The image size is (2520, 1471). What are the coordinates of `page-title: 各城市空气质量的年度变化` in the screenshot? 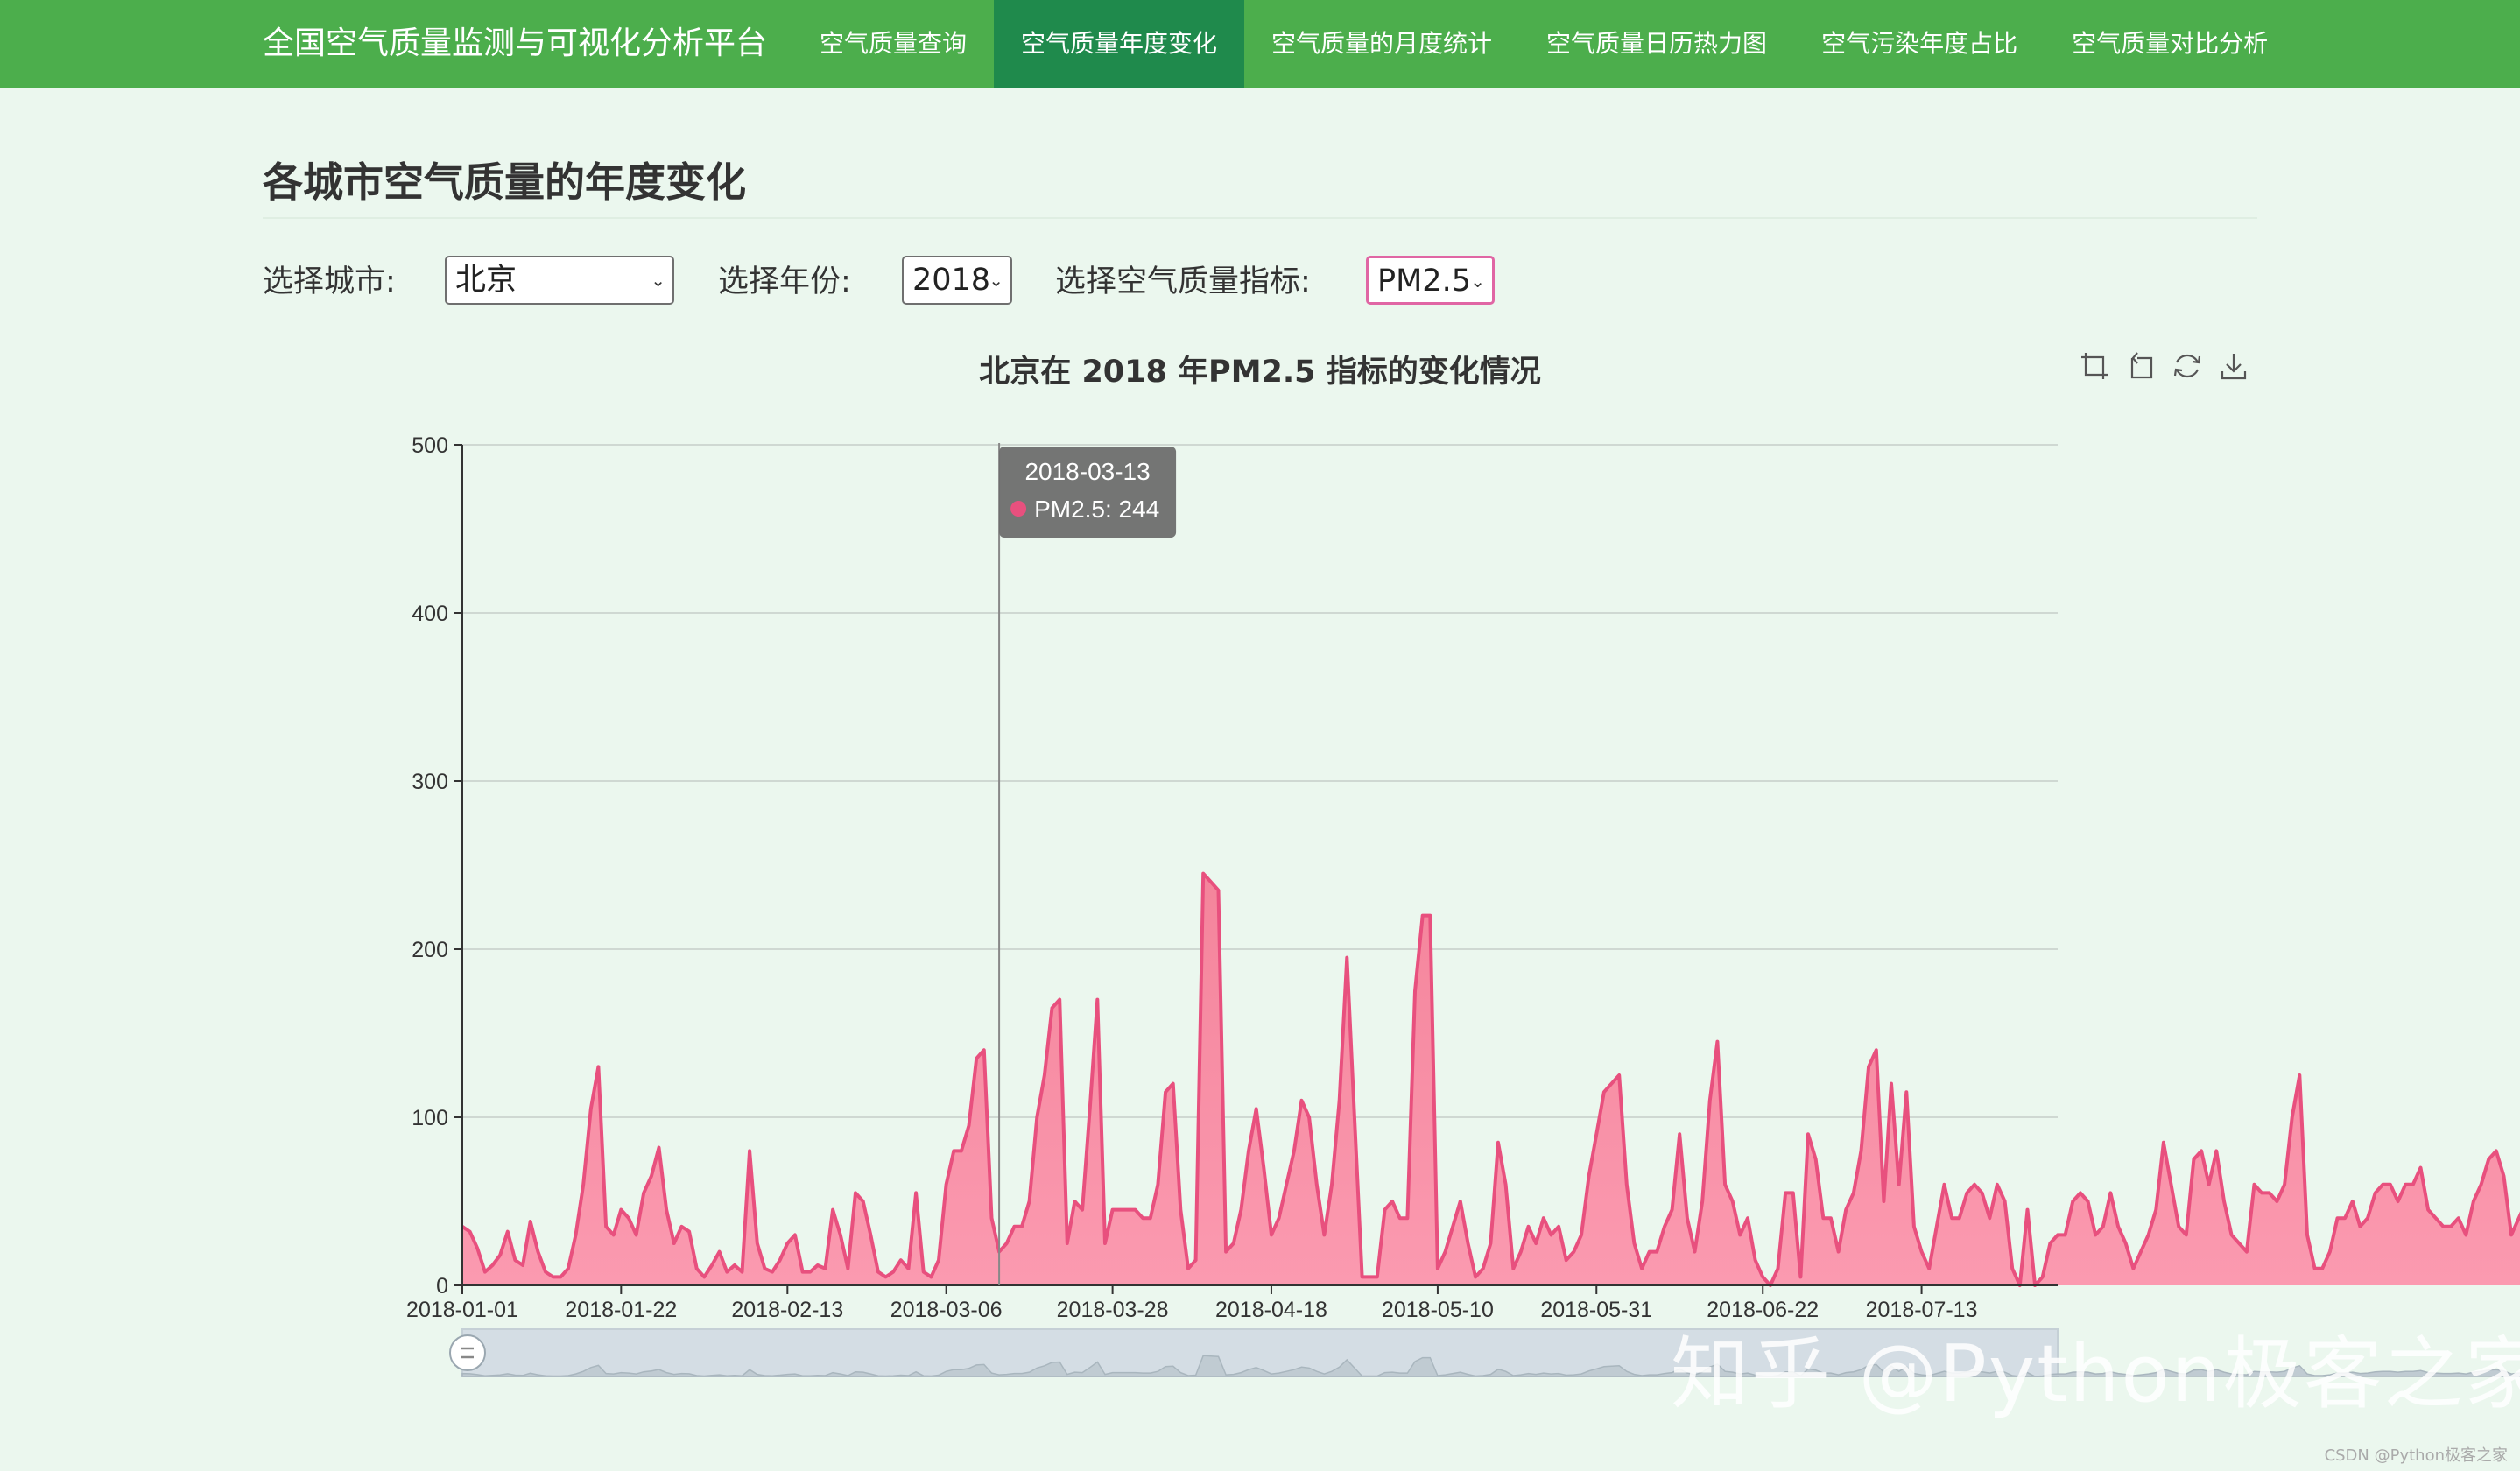 It's located at (505, 182).